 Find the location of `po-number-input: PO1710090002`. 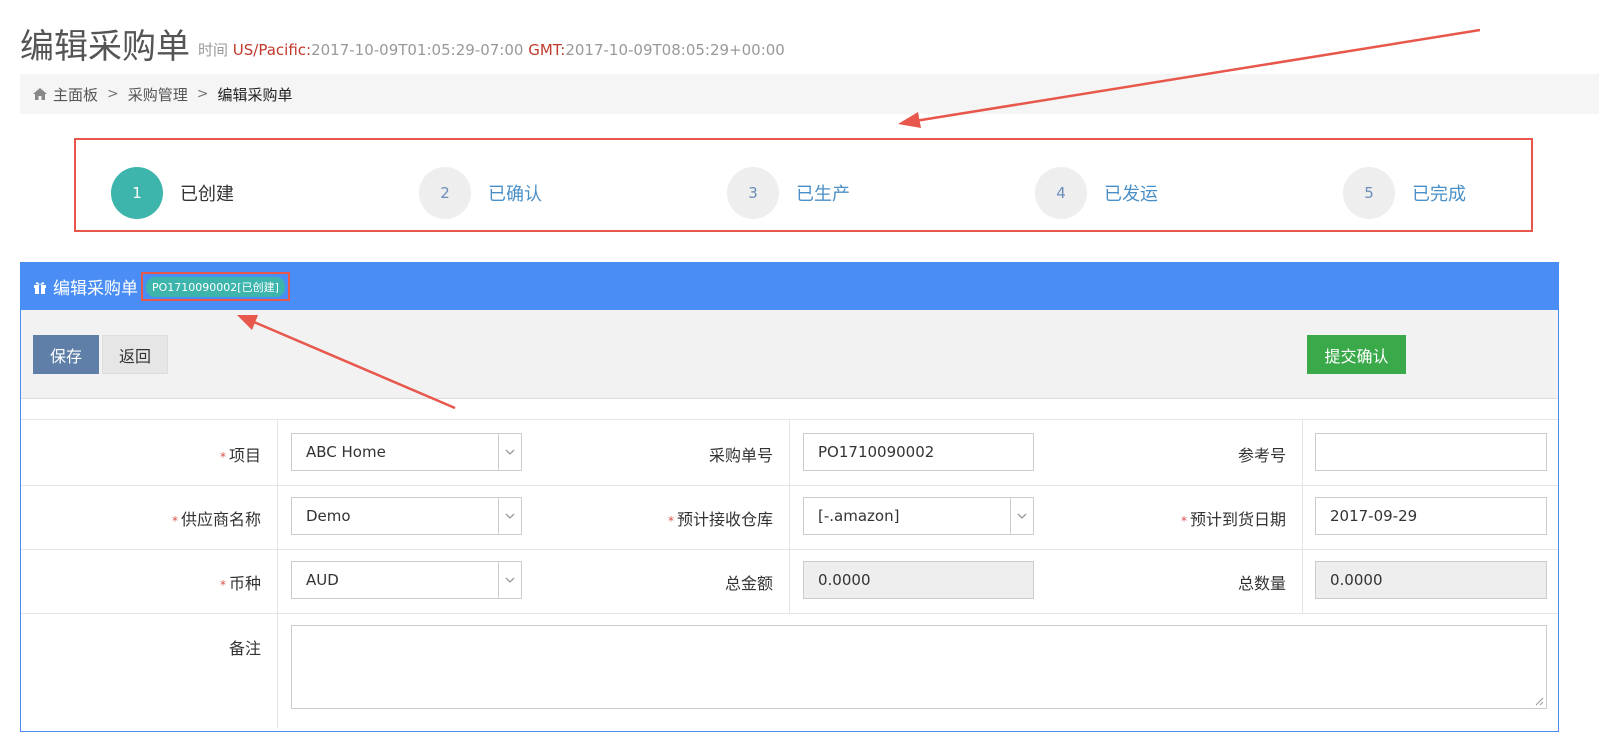

po-number-input: PO1710090002 is located at coordinates (918, 452).